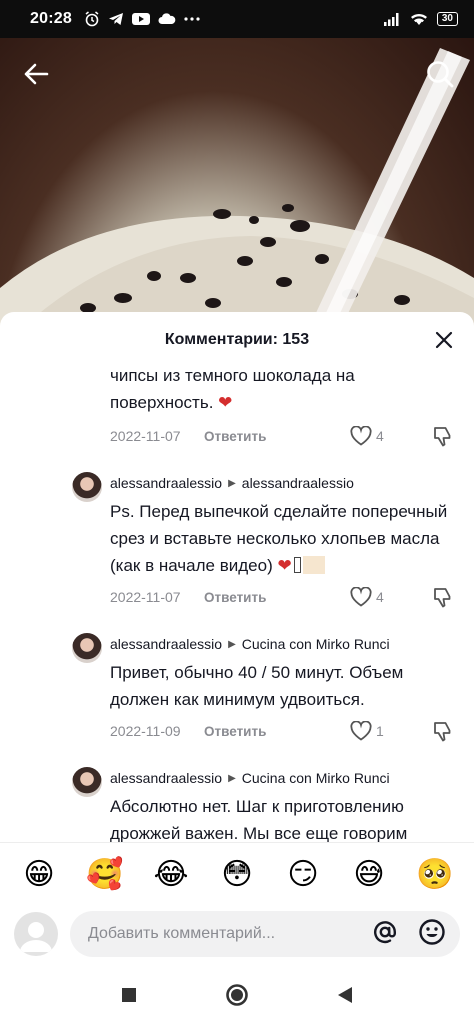  What do you see at coordinates (313, 565) in the screenshot?
I see `skin-tone-emoji` at bounding box center [313, 565].